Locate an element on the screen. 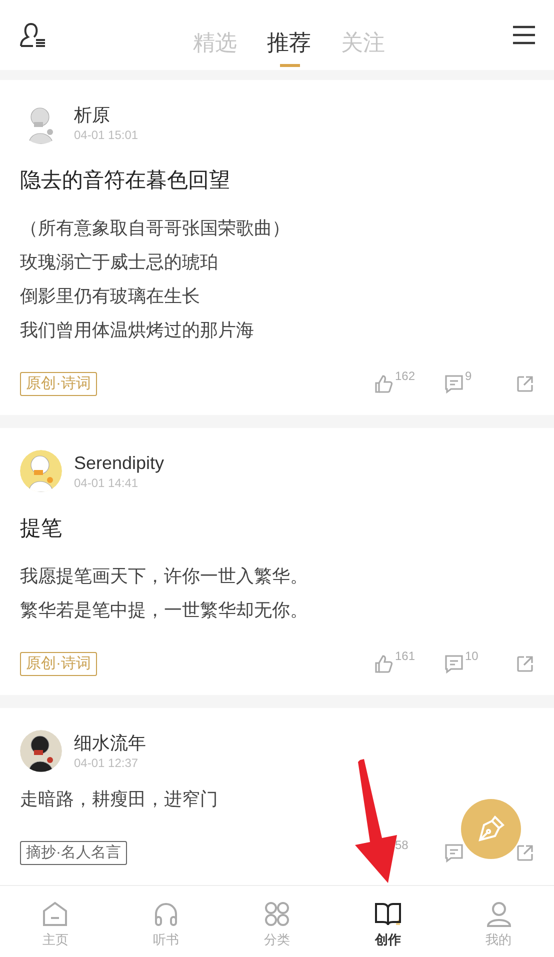 The width and height of the screenshot is (554, 957). like-count: 162 is located at coordinates (405, 376).